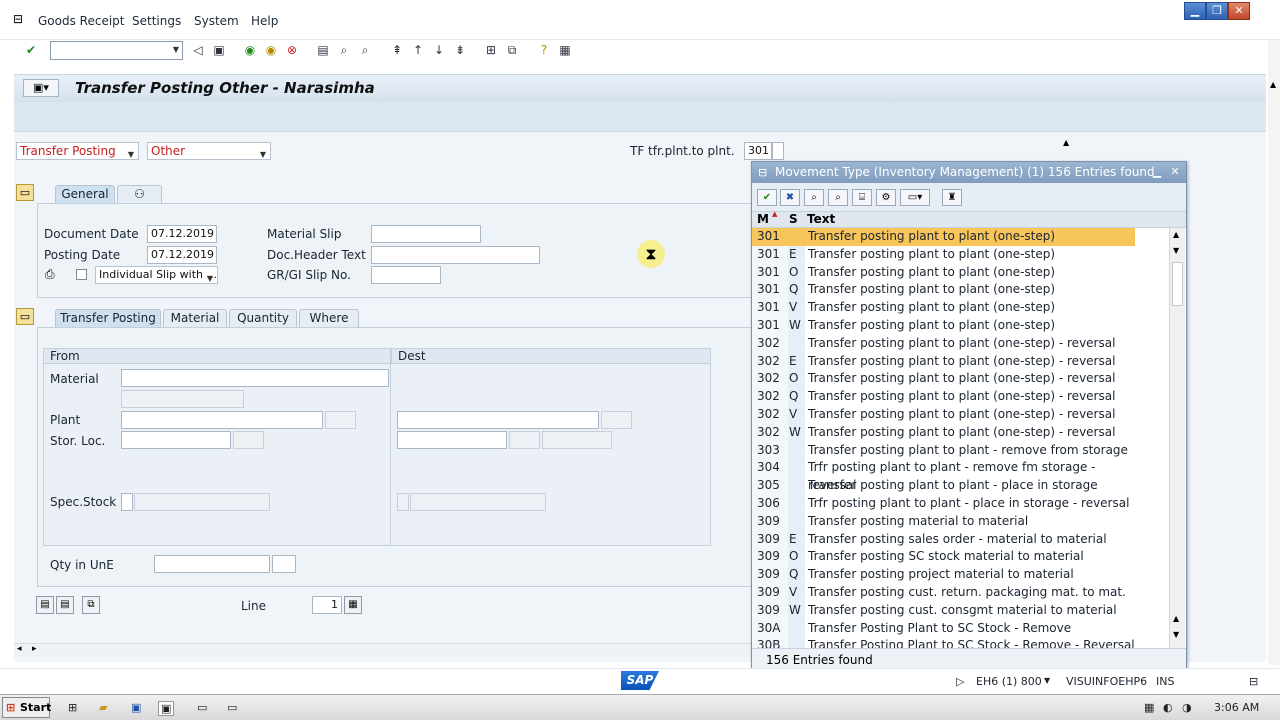  I want to click on qty-field, so click(212, 564).